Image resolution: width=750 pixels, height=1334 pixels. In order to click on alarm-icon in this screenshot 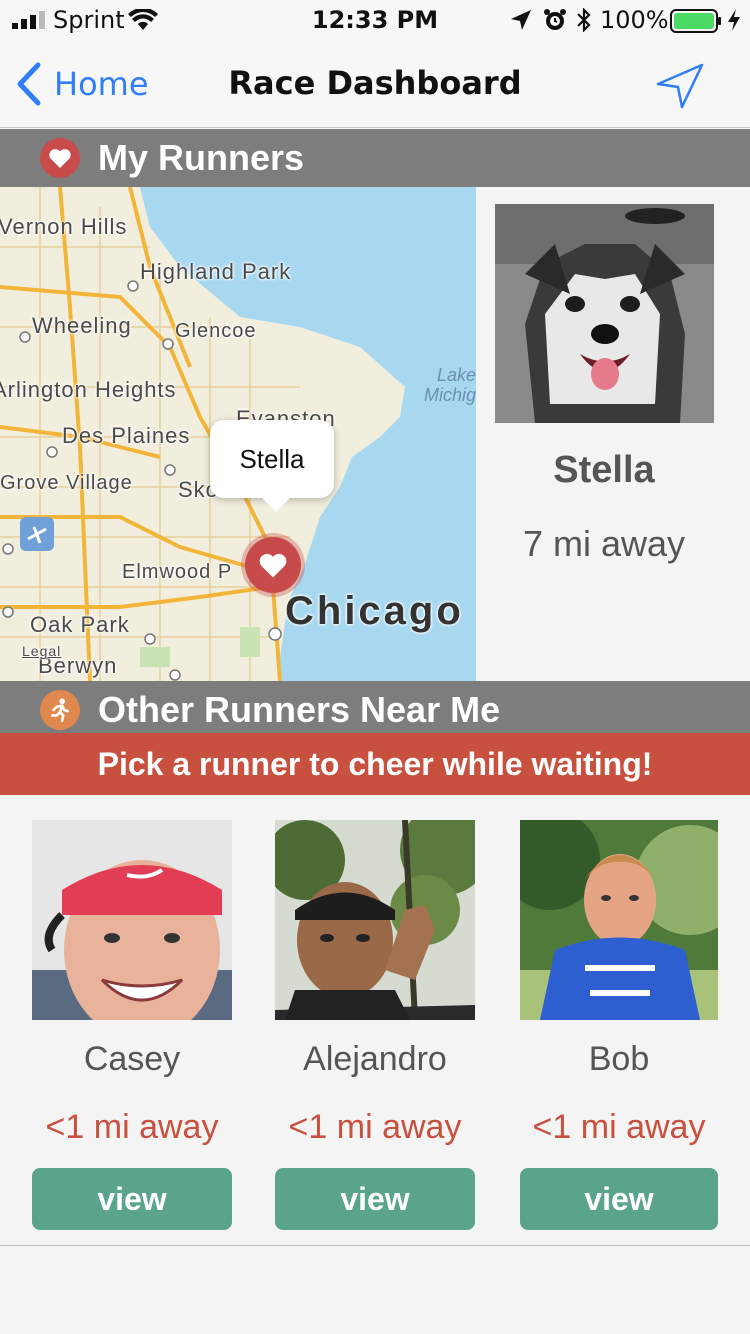, I will do `click(555, 19)`.